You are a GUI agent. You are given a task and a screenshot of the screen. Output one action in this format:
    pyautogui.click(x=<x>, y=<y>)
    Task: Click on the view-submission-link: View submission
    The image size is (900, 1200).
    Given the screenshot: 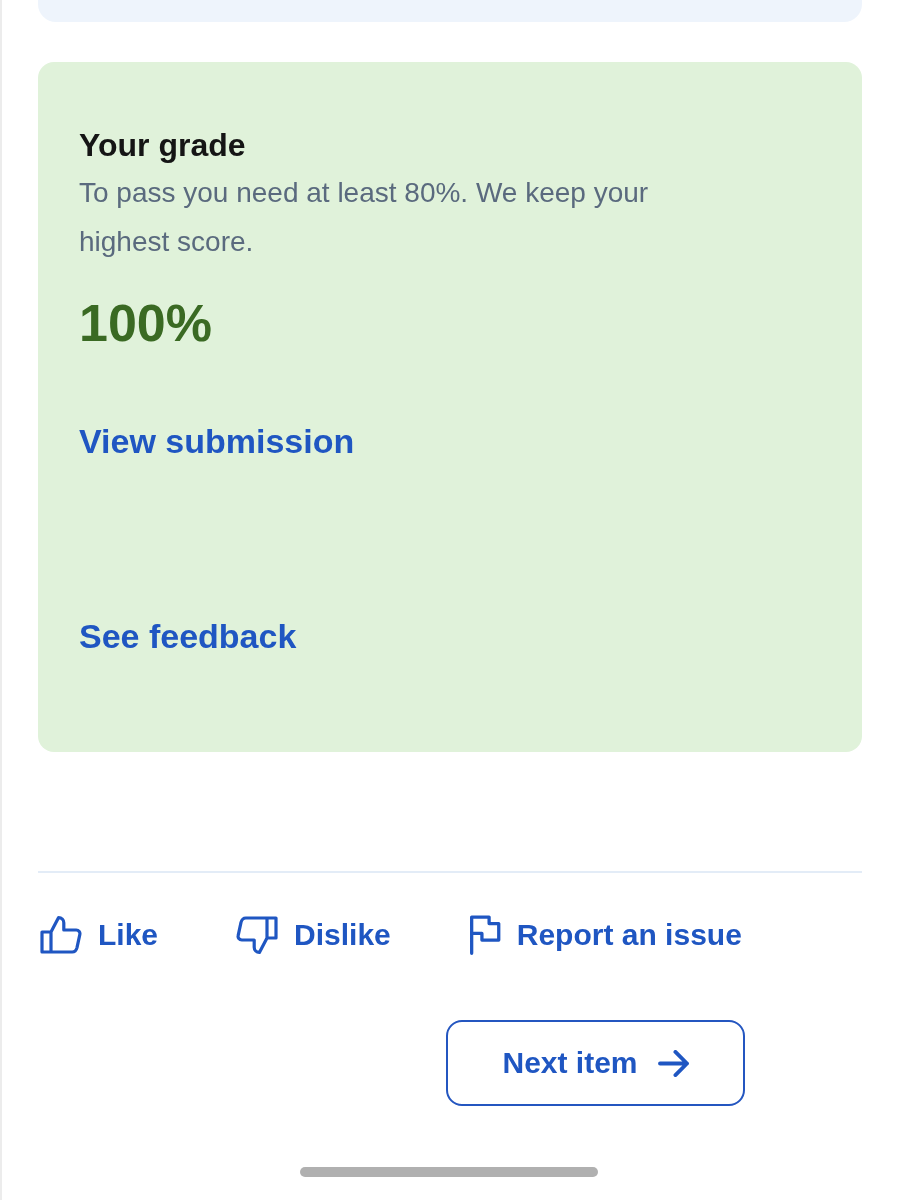 What is the action you would take?
    pyautogui.click(x=217, y=441)
    